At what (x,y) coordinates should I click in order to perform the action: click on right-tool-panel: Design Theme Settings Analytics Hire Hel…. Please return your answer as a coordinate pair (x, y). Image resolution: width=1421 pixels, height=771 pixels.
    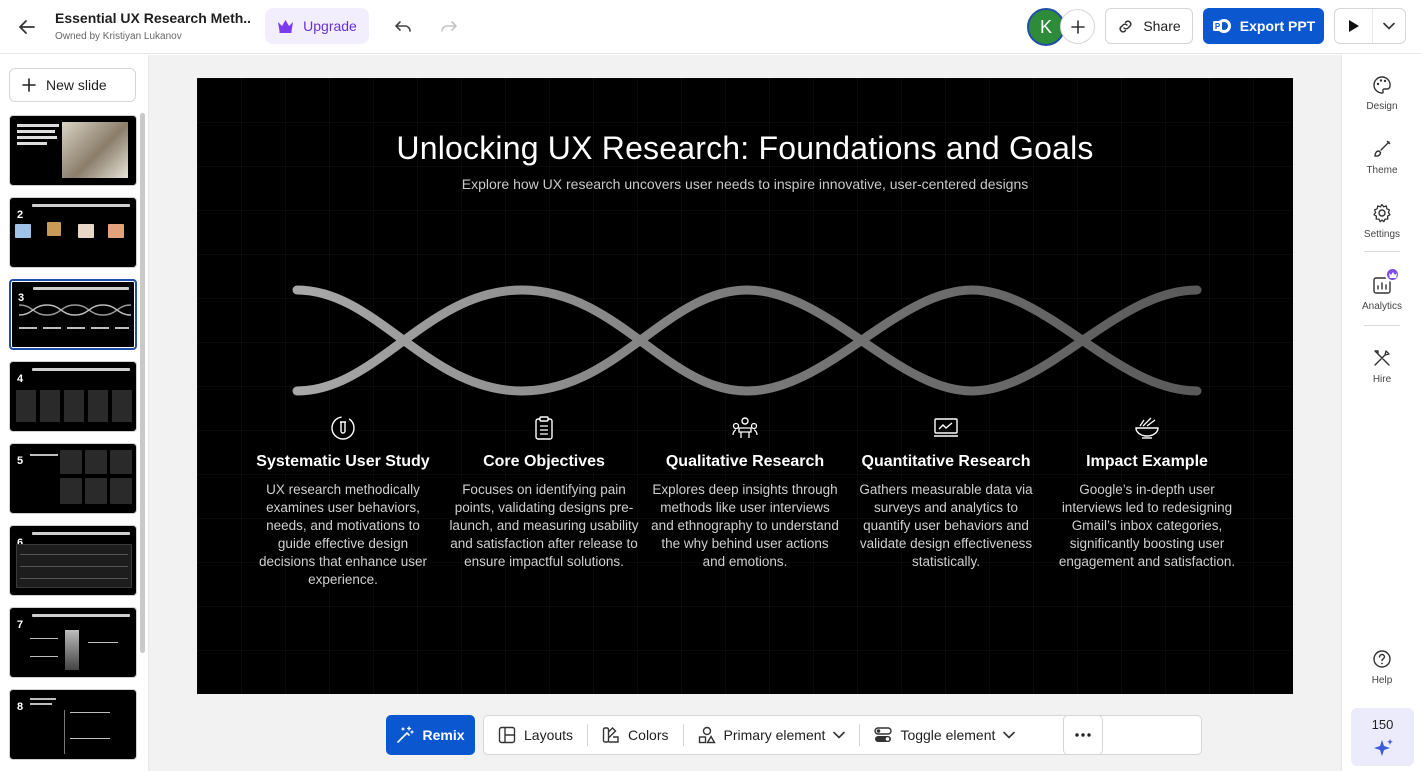
    Looking at the image, I should click on (1381, 413).